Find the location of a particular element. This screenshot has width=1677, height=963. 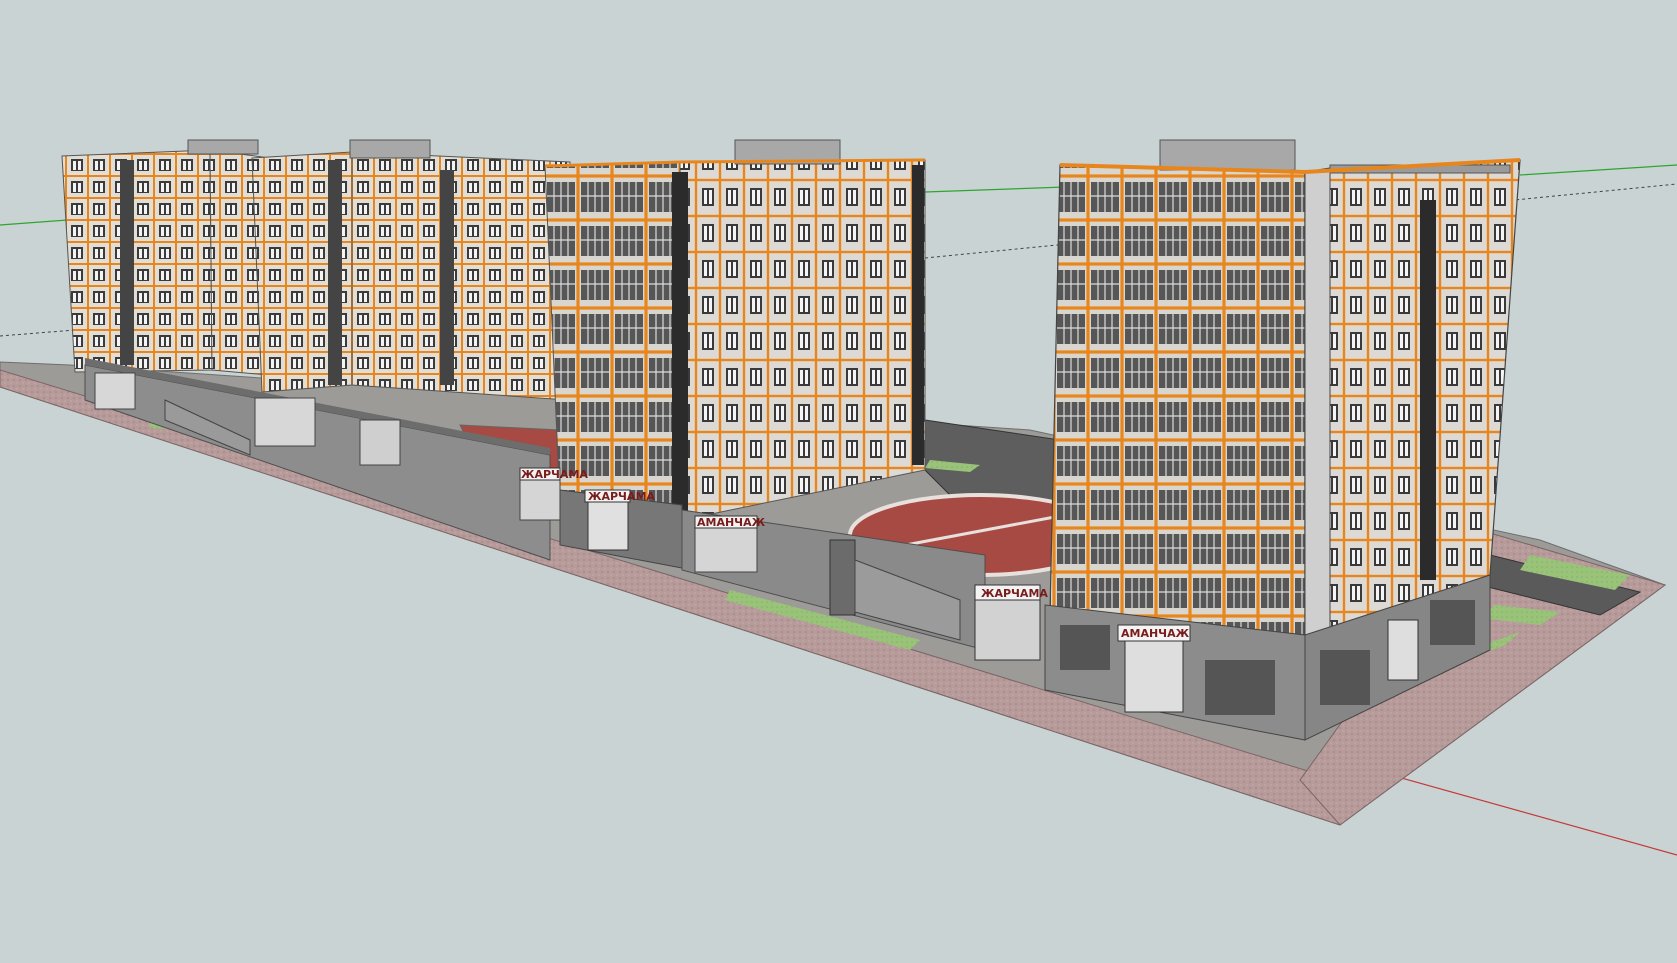

building-2-side is located at coordinates (461, 276).